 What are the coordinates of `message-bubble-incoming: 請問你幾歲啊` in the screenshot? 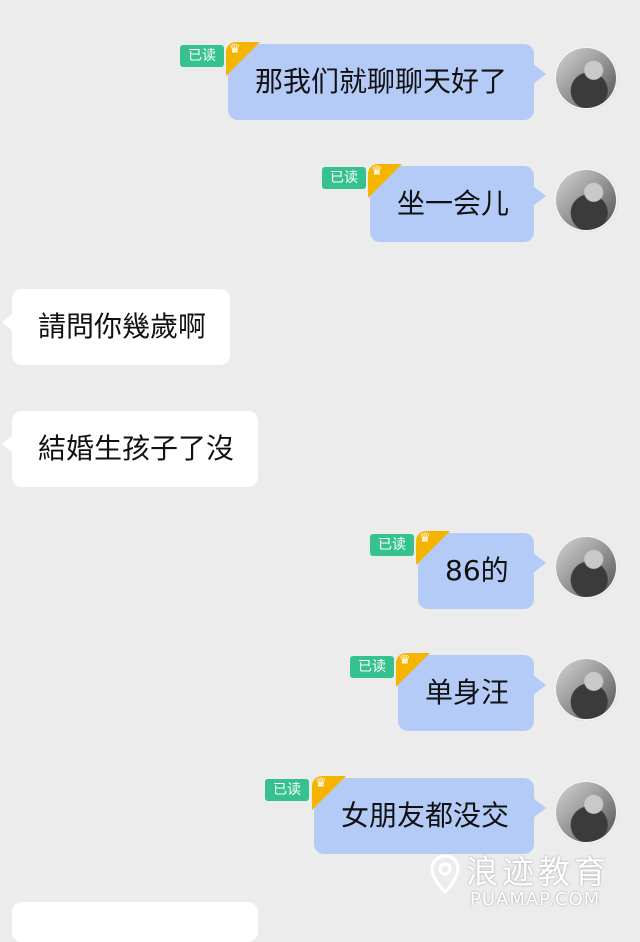 It's located at (116, 327).